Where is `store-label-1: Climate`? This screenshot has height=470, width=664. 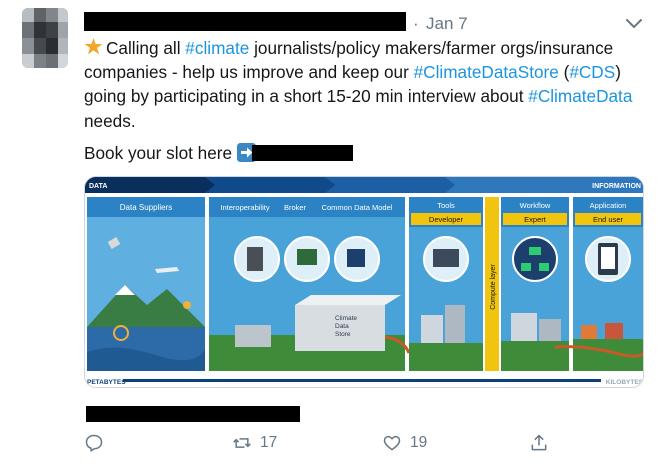 store-label-1: Climate is located at coordinates (346, 318).